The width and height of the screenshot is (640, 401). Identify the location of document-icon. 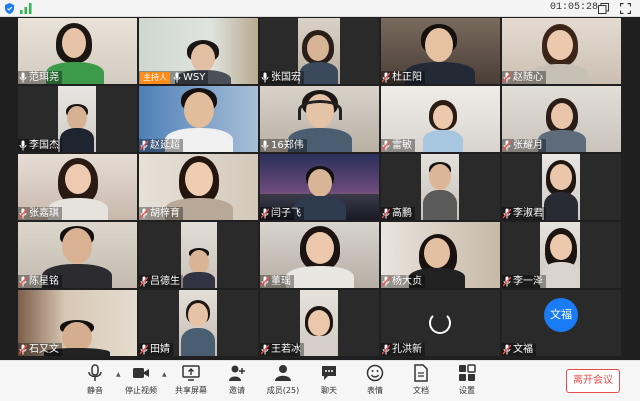
(421, 373).